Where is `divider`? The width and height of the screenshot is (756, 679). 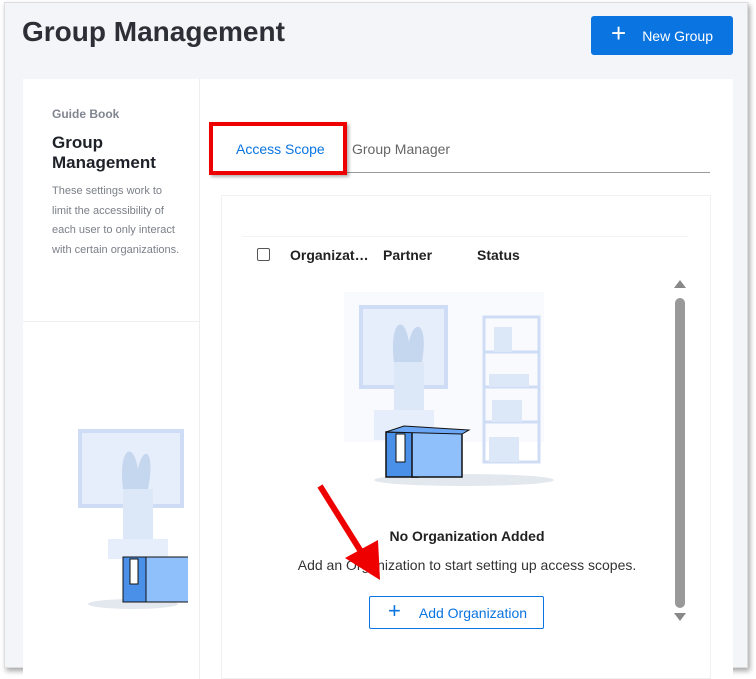
divider is located at coordinates (111, 321).